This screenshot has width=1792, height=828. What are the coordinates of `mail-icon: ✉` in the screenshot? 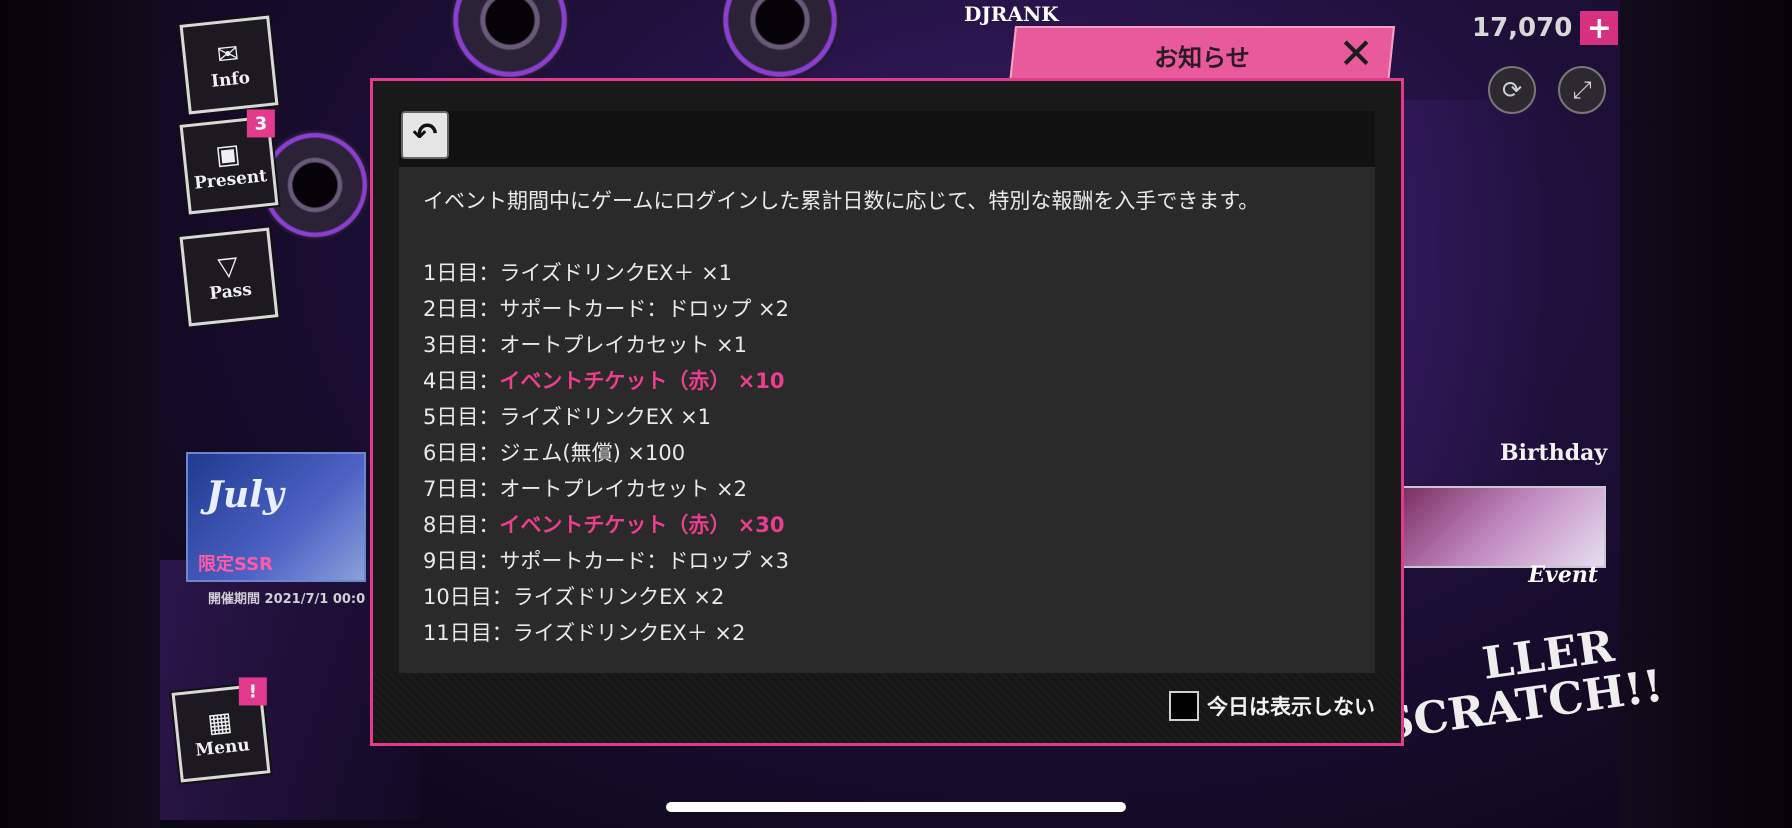 It's located at (228, 55).